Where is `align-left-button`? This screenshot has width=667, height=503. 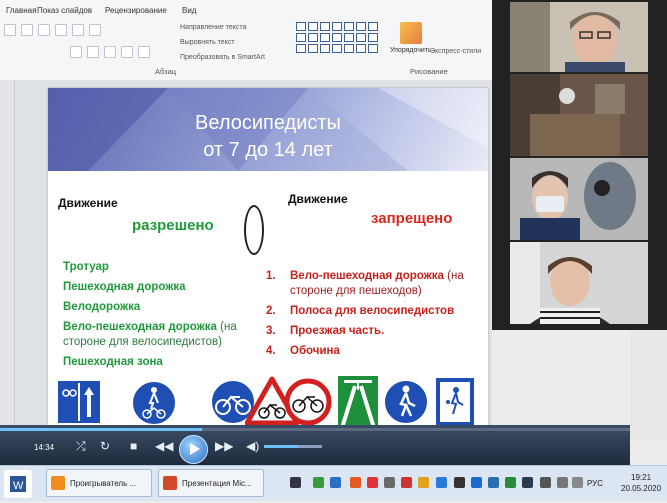
align-left-button is located at coordinates (76, 52).